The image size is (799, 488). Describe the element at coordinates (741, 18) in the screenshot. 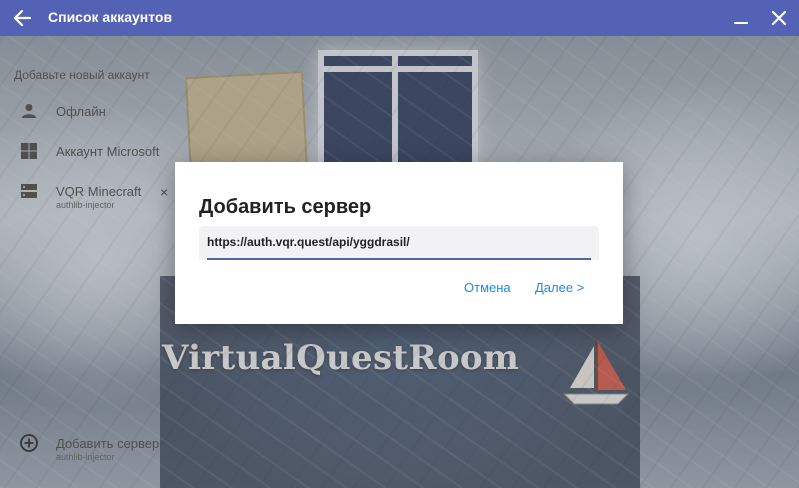

I see `minimize-button` at that location.